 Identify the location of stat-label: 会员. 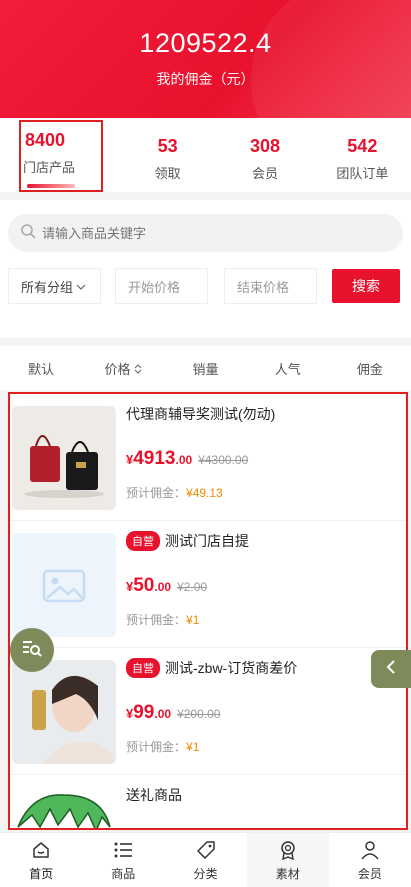
(264, 173).